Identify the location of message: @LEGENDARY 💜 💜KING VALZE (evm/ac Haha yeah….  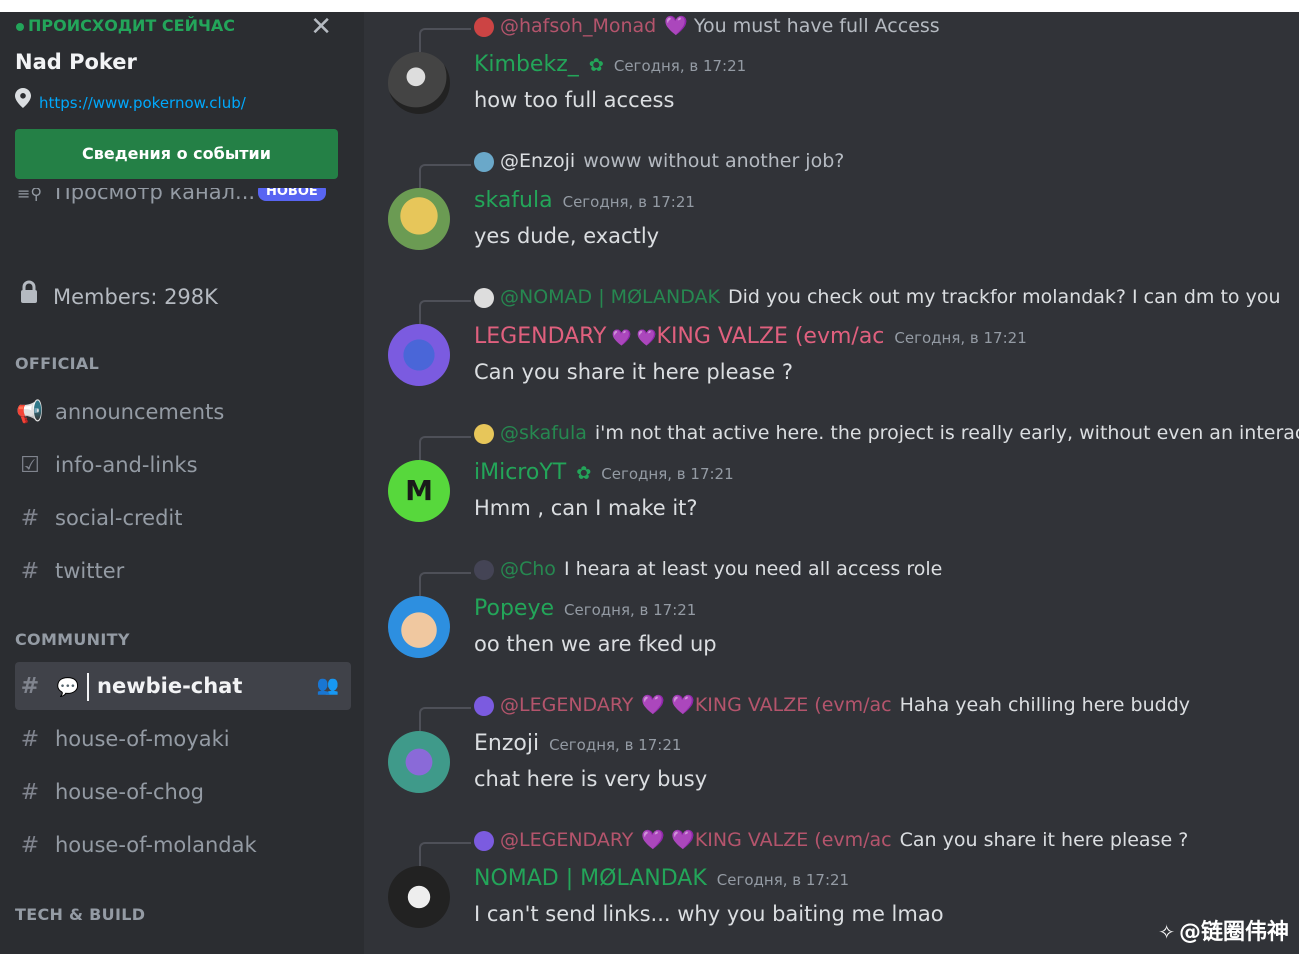
(831, 757).